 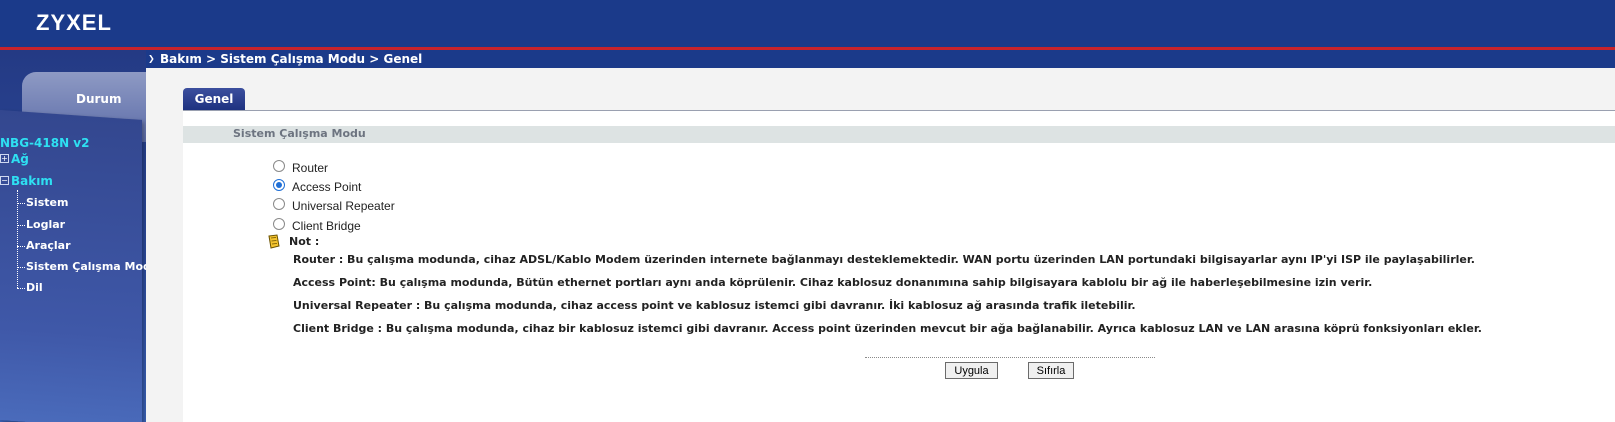 I want to click on sidebar-item-logs: Loglar, so click(x=45, y=224).